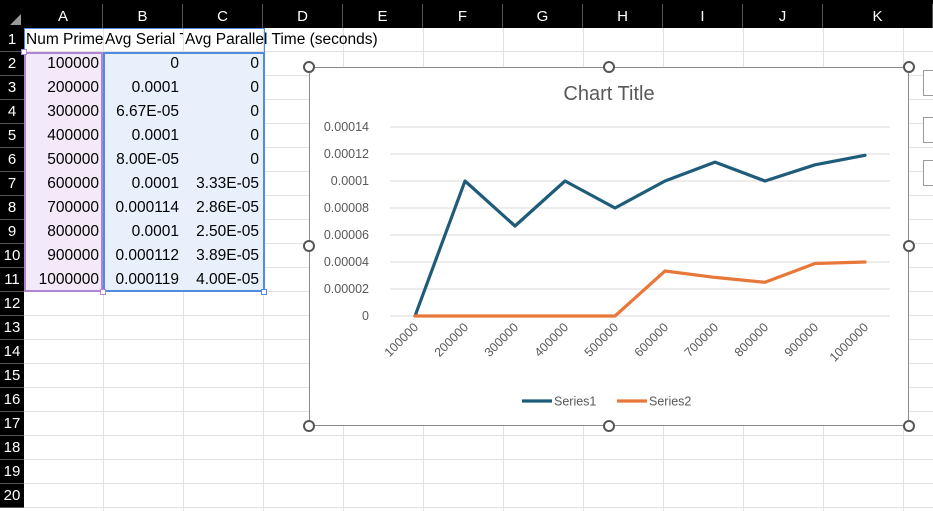 This screenshot has width=933, height=511. Describe the element at coordinates (346, 289) in the screenshot. I see `y-tick-label: 0.00002` at that location.